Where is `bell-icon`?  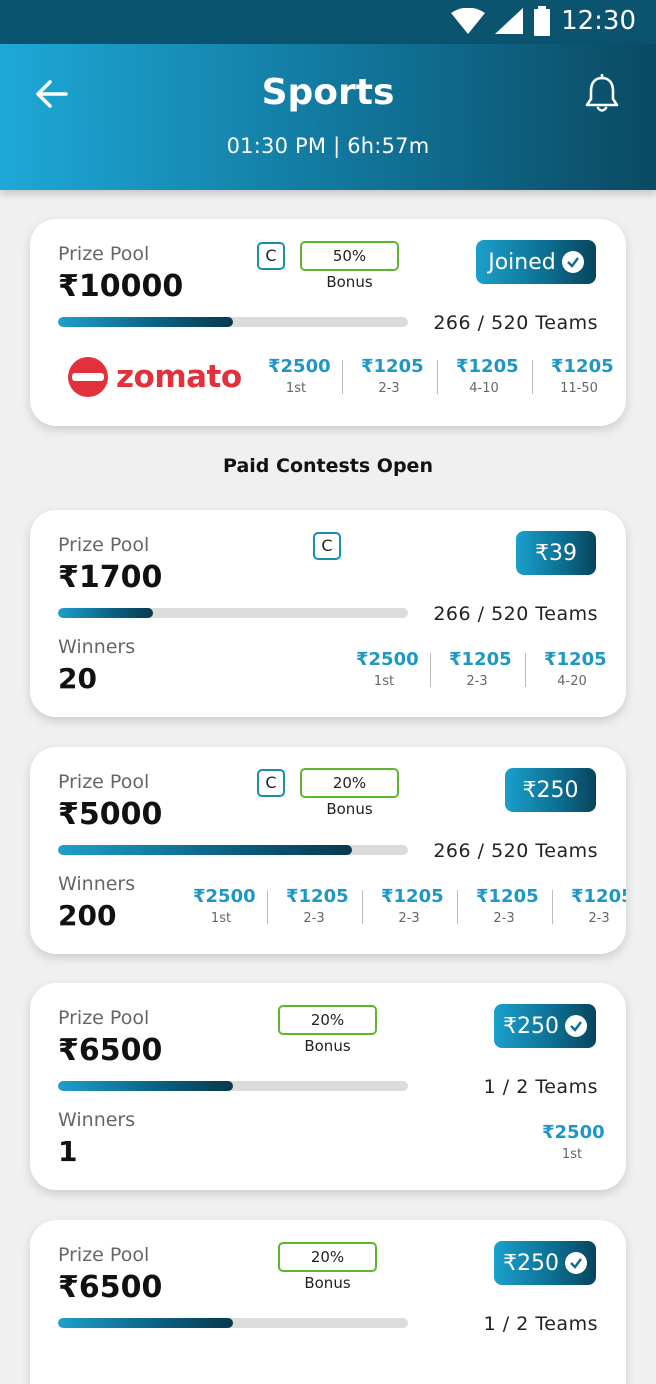 bell-icon is located at coordinates (602, 94).